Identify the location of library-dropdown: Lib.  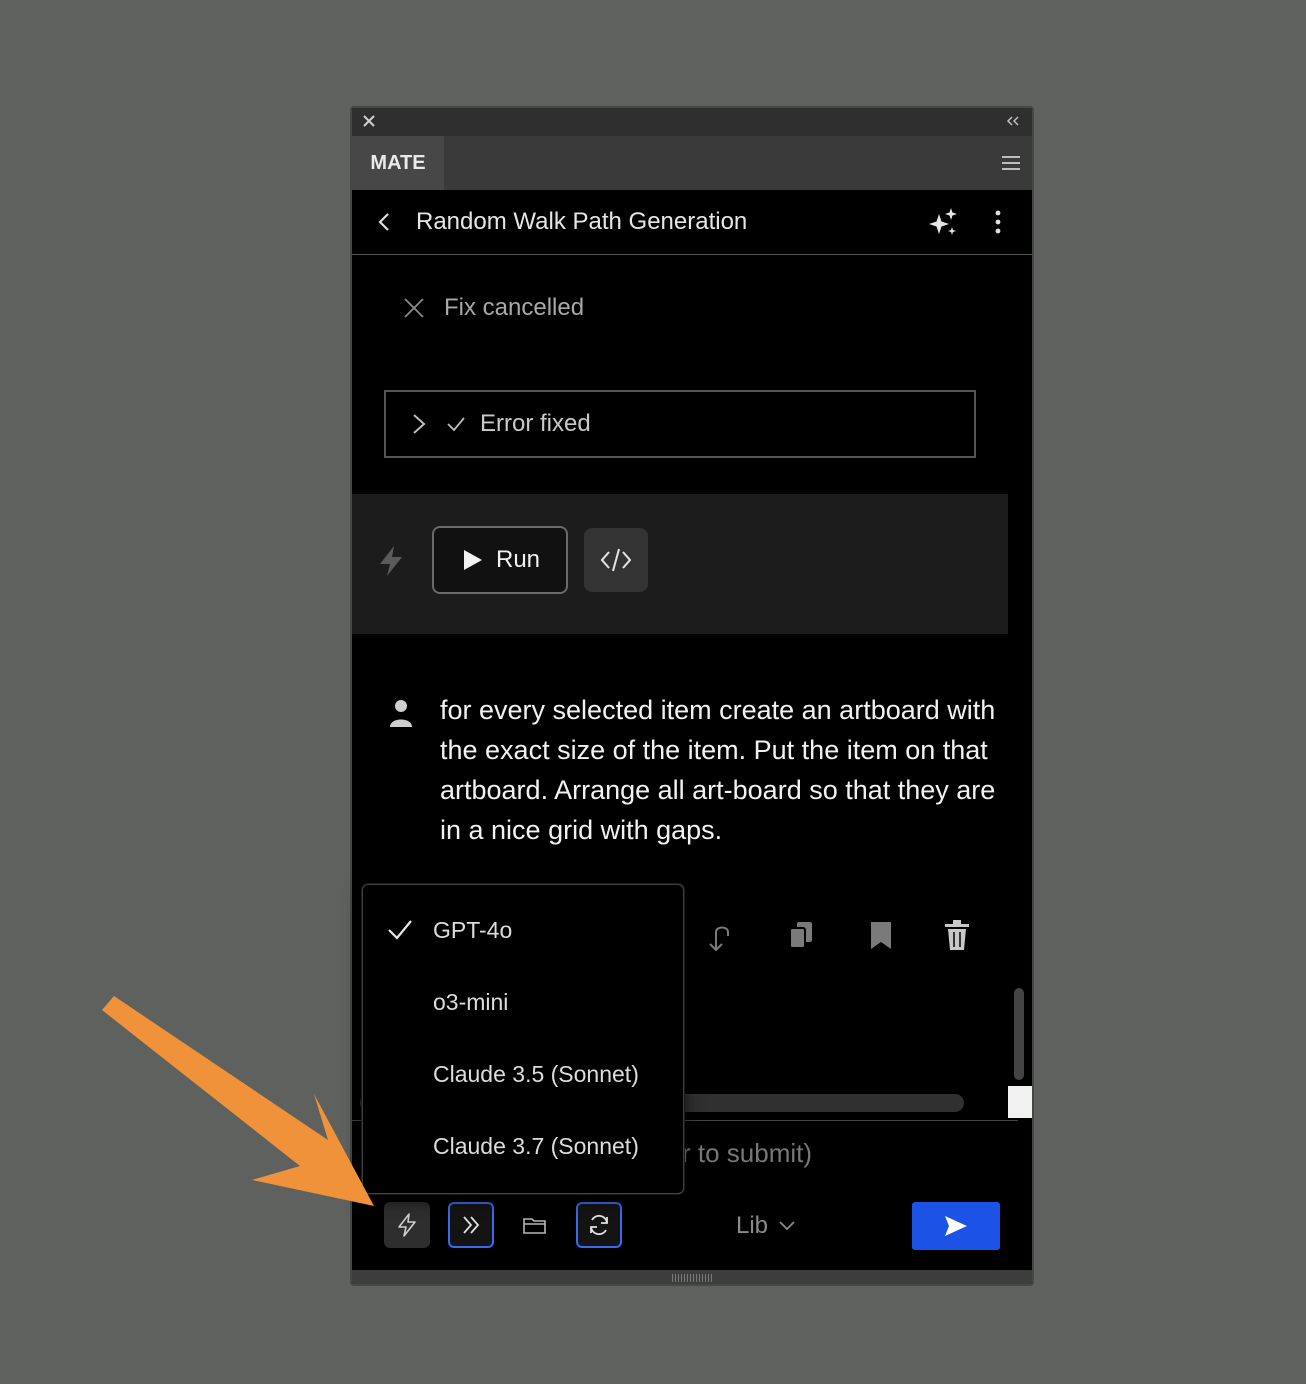
(766, 1226).